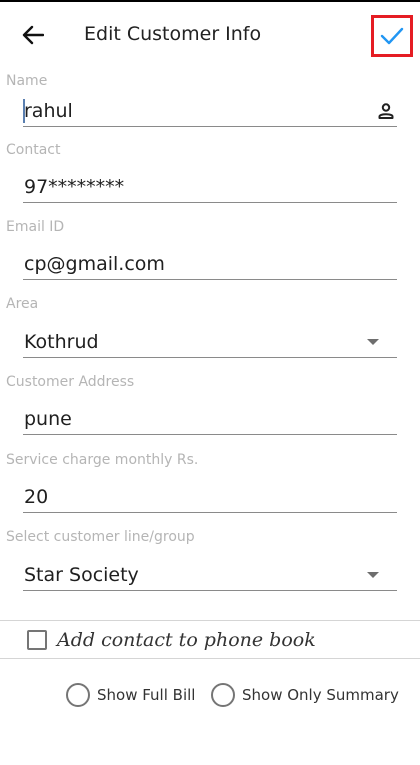 The width and height of the screenshot is (420, 765). What do you see at coordinates (22, 304) in the screenshot?
I see `area-label: Area` at bounding box center [22, 304].